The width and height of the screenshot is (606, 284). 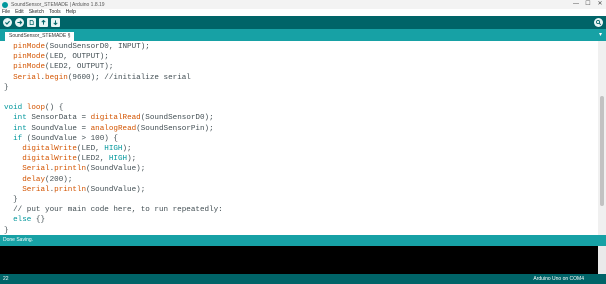 I want to click on minimize-button: —, so click(x=576, y=4).